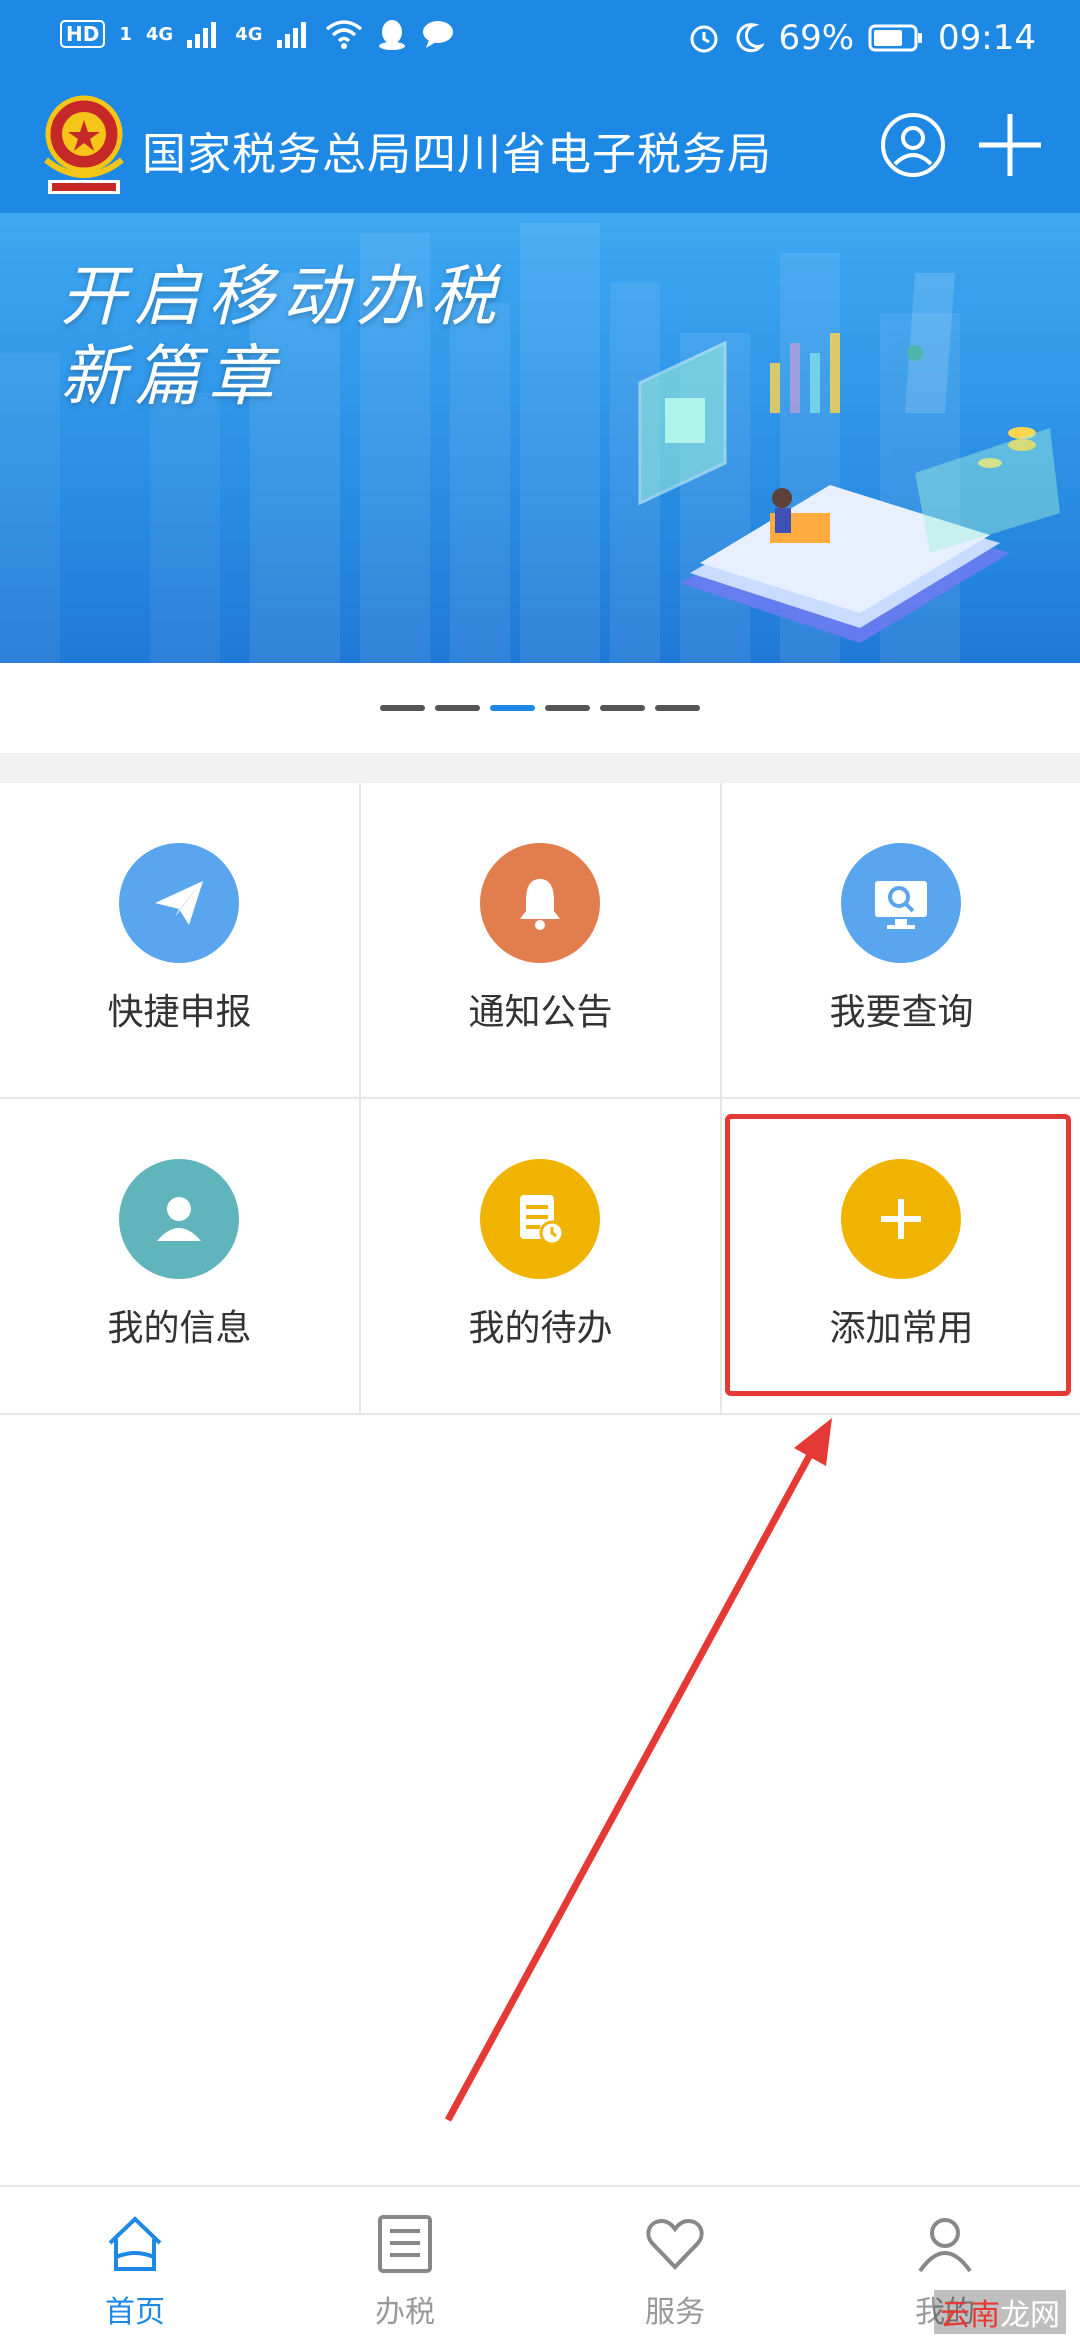 Image resolution: width=1080 pixels, height=2342 pixels. What do you see at coordinates (898, 1255) in the screenshot?
I see `annotation-highlight-box` at bounding box center [898, 1255].